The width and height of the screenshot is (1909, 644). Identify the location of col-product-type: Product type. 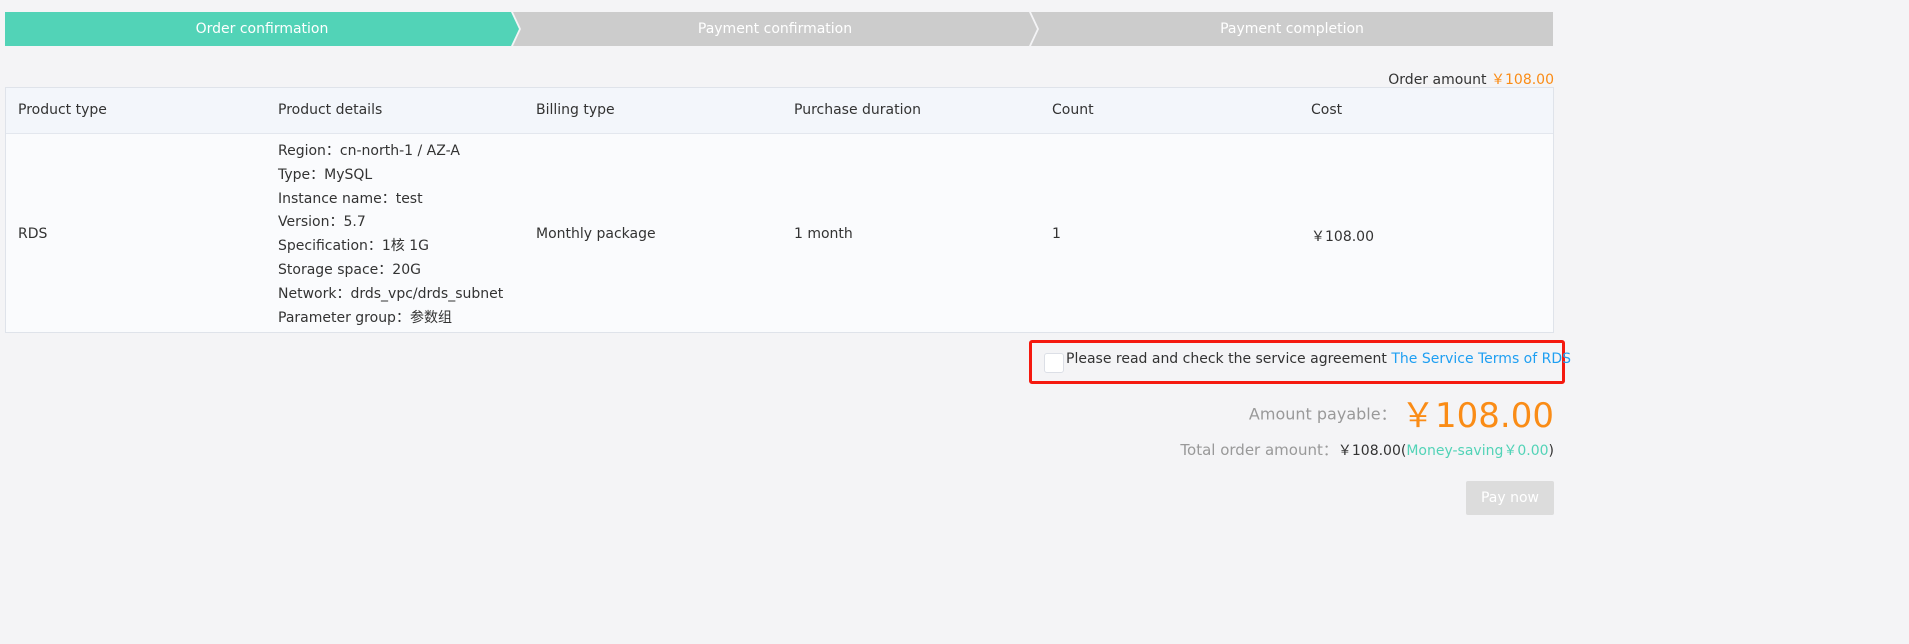
(62, 110).